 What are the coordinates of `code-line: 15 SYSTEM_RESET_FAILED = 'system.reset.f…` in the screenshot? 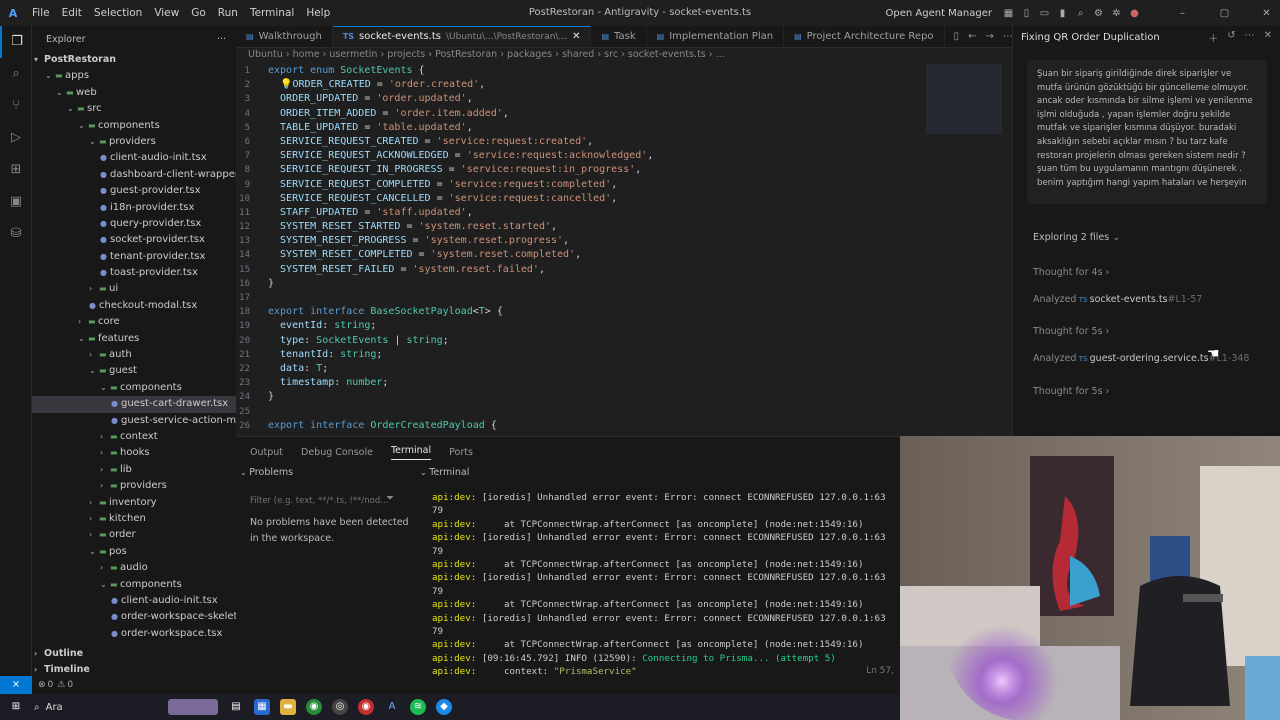 It's located at (581, 270).